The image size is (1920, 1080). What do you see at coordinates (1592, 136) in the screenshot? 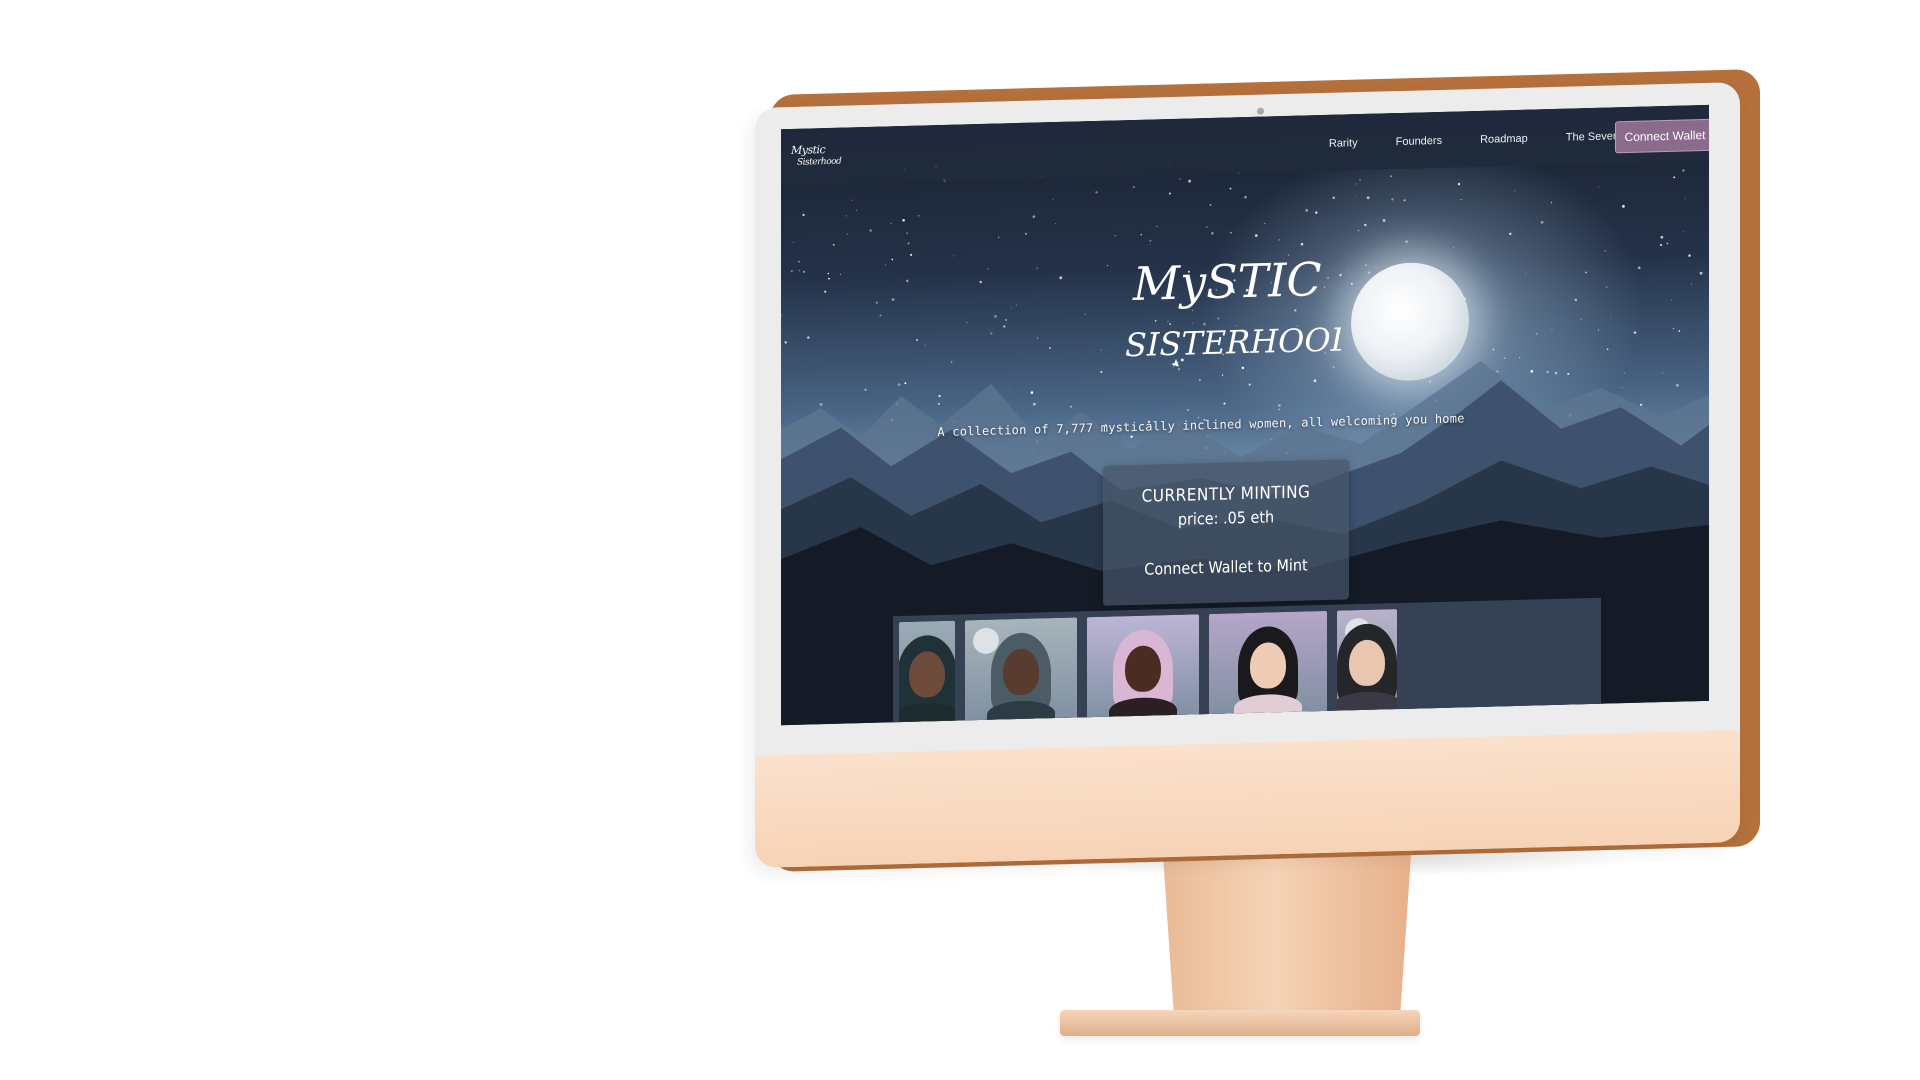
I see `nav-link-the-seven: The Seven` at bounding box center [1592, 136].